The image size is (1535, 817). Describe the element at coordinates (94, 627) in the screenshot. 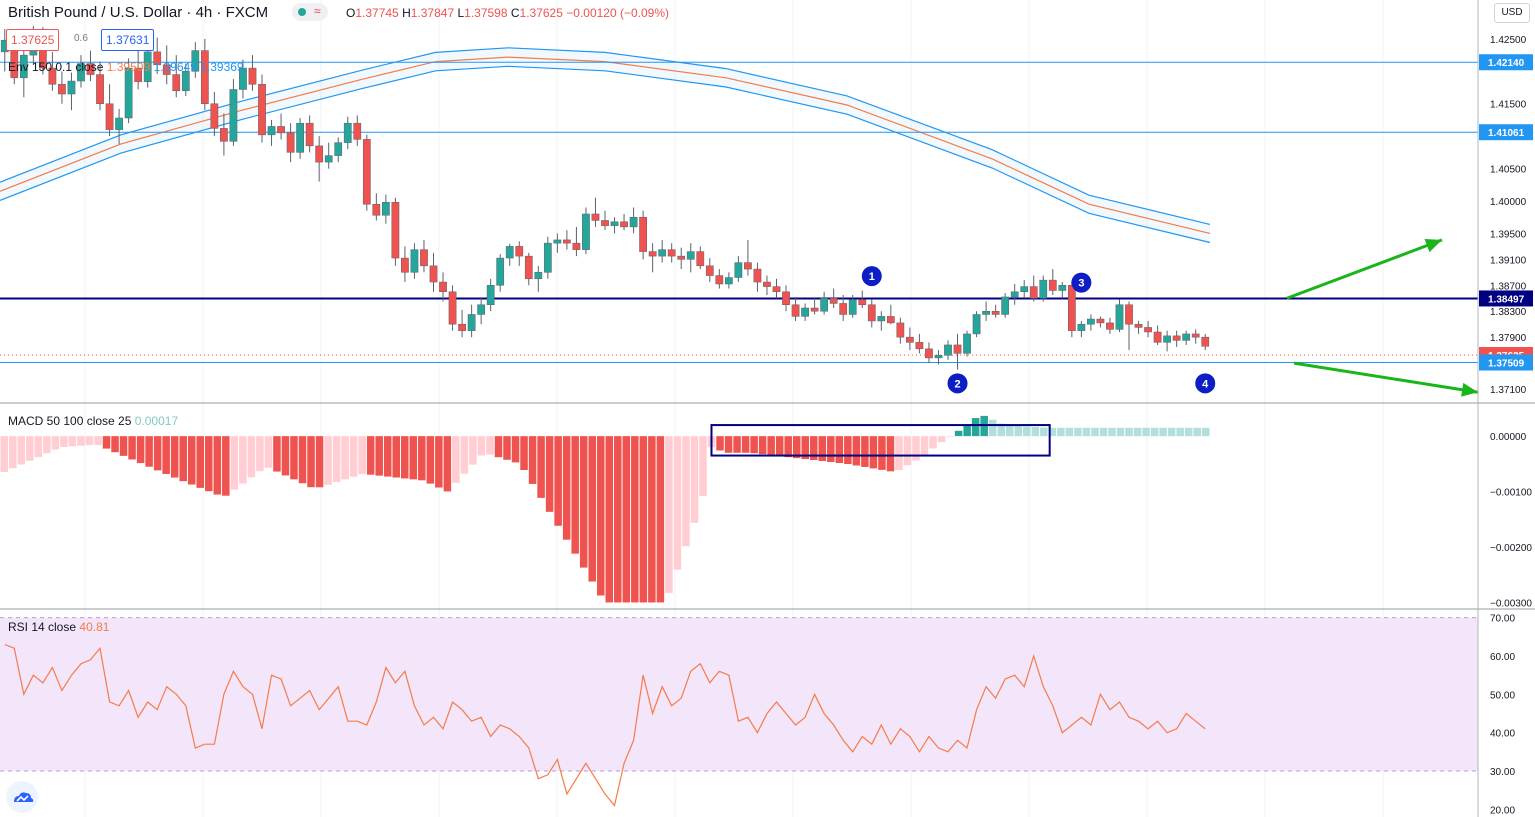

I see `rsi-legend-value: 40.81` at that location.